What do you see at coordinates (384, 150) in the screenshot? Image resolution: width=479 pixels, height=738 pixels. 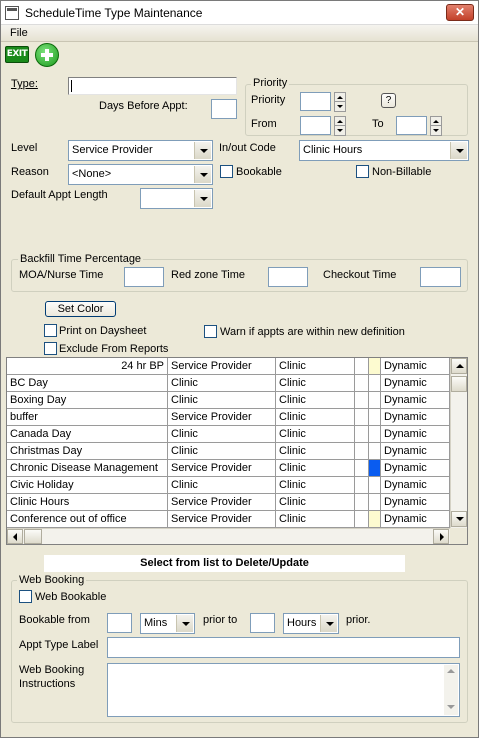 I see `inout-code-select: Clinic Hours` at bounding box center [384, 150].